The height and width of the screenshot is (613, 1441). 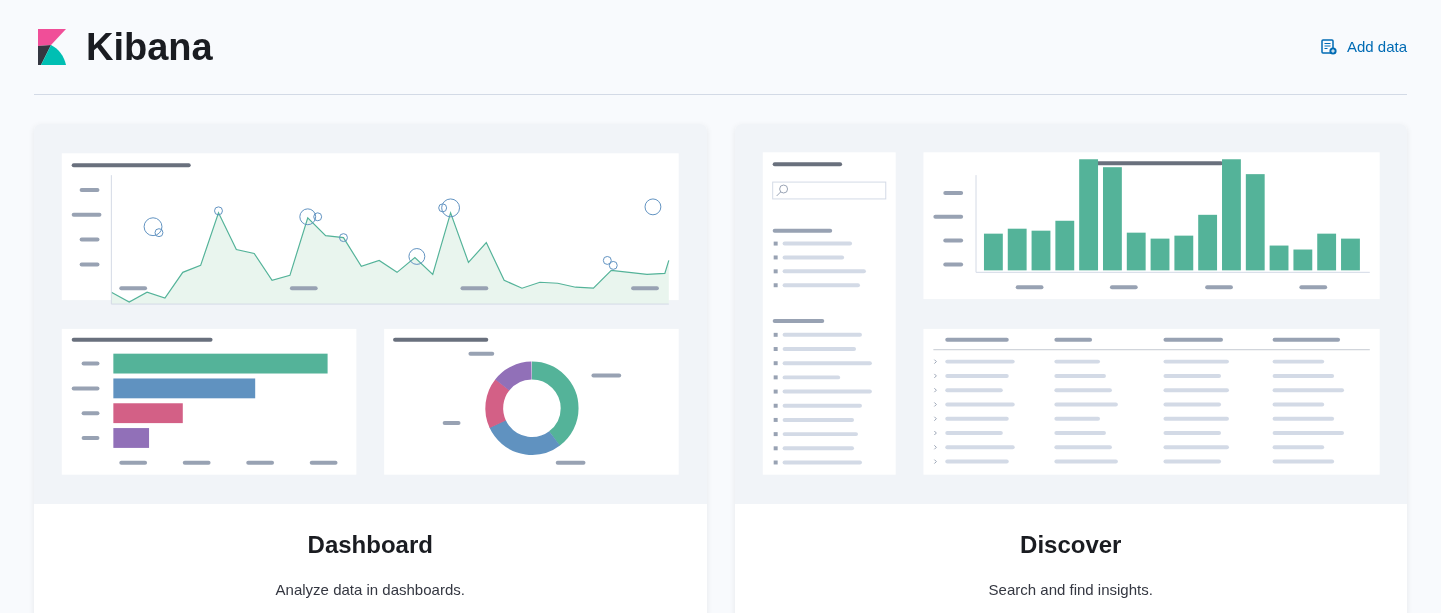 I want to click on add-data-link: Add data, so click(x=1363, y=47).